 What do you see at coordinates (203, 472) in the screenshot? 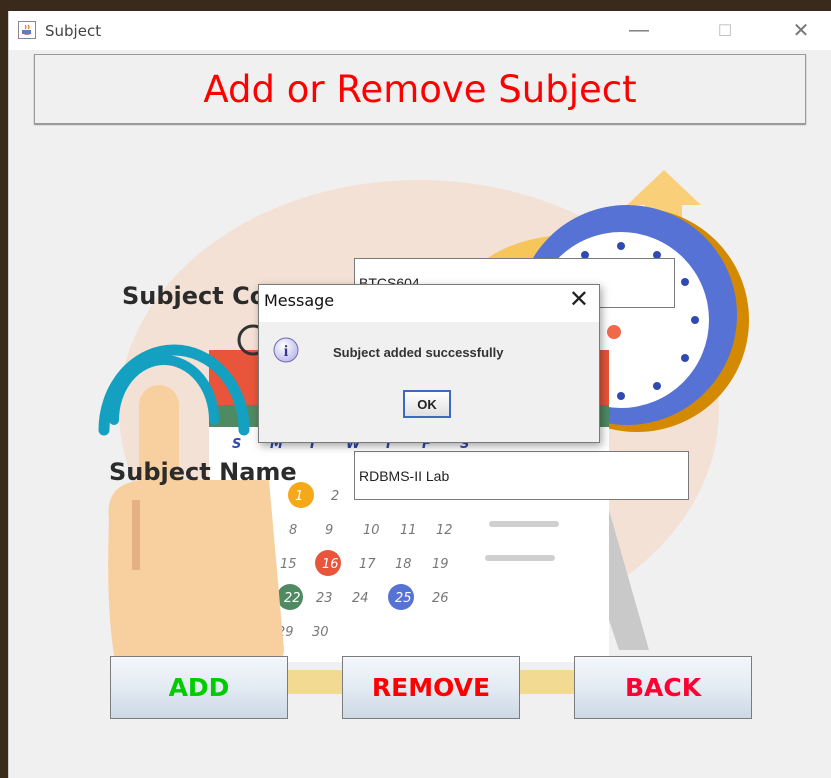
I see `subject-name-label: Subject Name` at bounding box center [203, 472].